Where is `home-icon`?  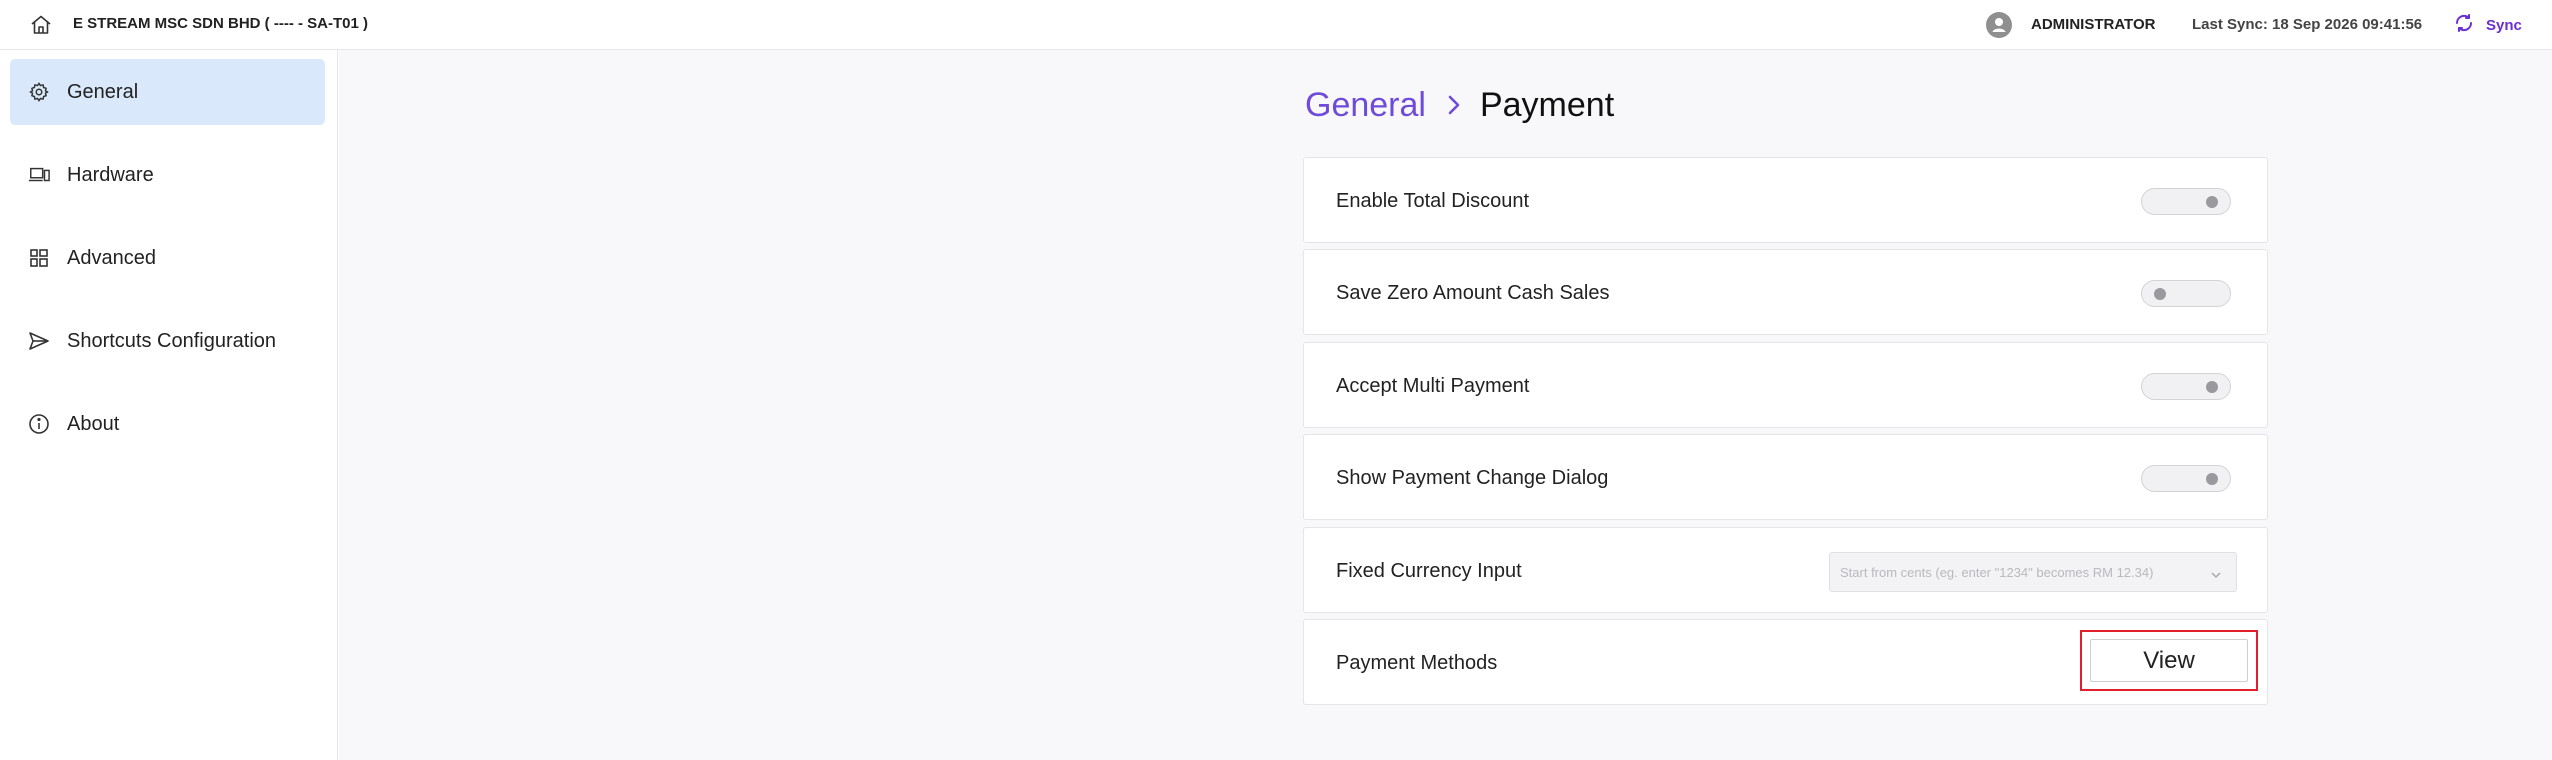 home-icon is located at coordinates (41, 25).